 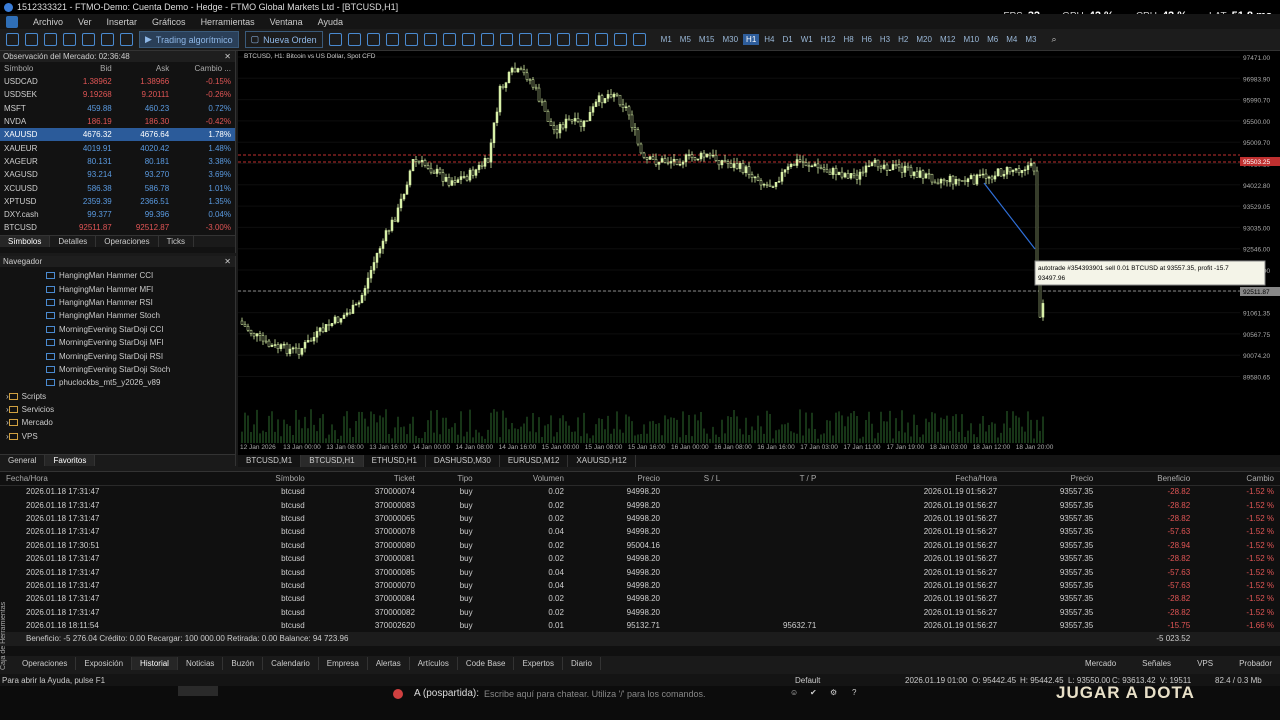 What do you see at coordinates (524, 479) in the screenshot?
I see `history-col: Volumen` at bounding box center [524, 479].